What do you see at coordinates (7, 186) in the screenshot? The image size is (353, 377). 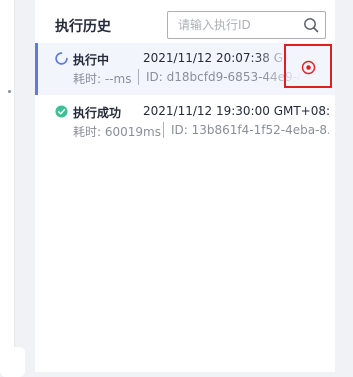 I see `left-side-panel` at bounding box center [7, 186].